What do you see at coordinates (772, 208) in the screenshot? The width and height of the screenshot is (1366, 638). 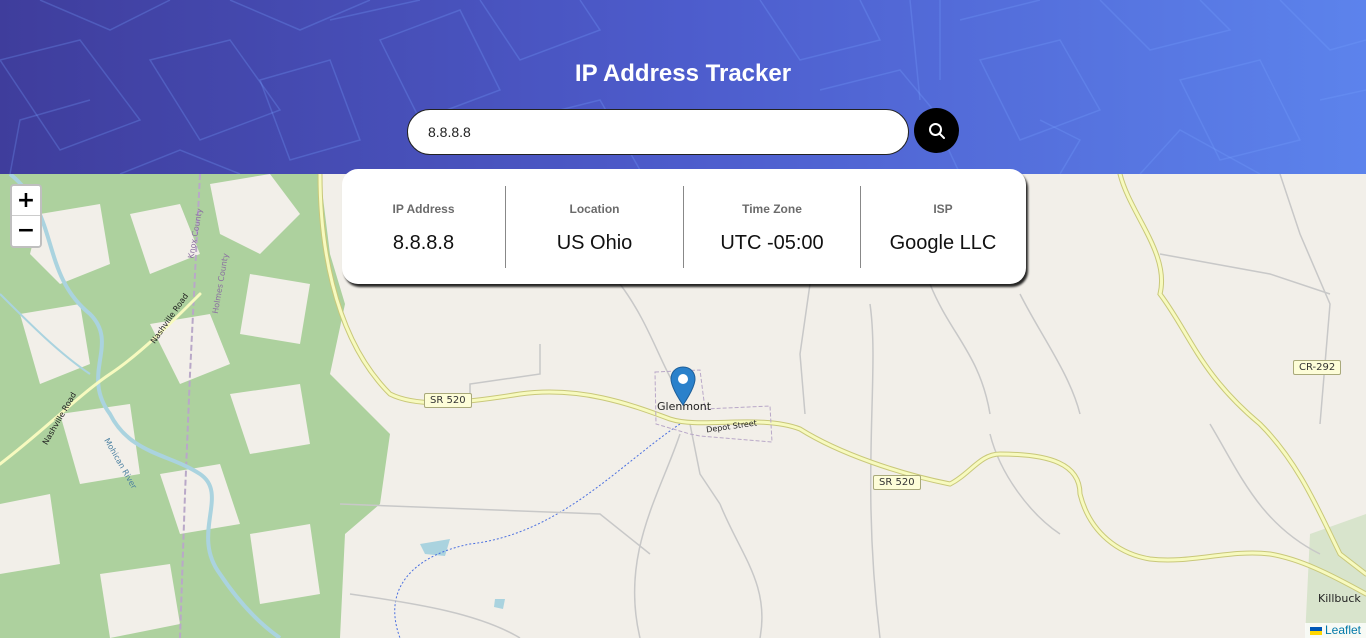 I see `timezone-label: Time Zone` at bounding box center [772, 208].